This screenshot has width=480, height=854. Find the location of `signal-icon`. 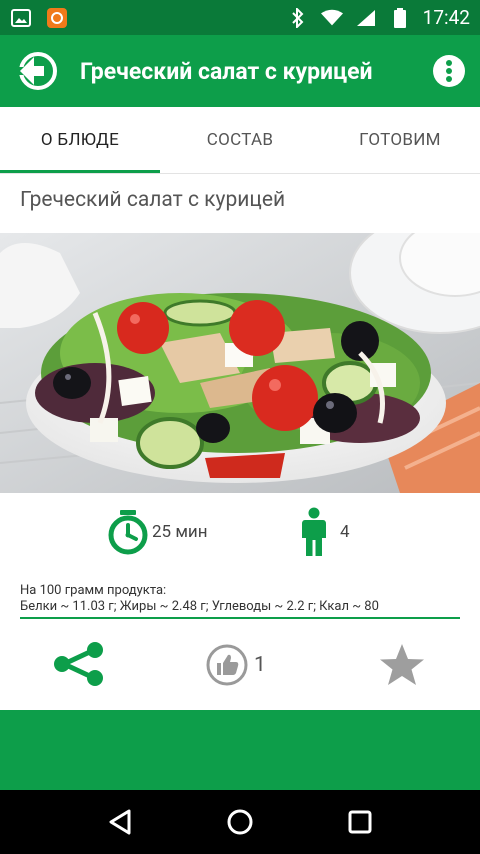

signal-icon is located at coordinates (366, 18).